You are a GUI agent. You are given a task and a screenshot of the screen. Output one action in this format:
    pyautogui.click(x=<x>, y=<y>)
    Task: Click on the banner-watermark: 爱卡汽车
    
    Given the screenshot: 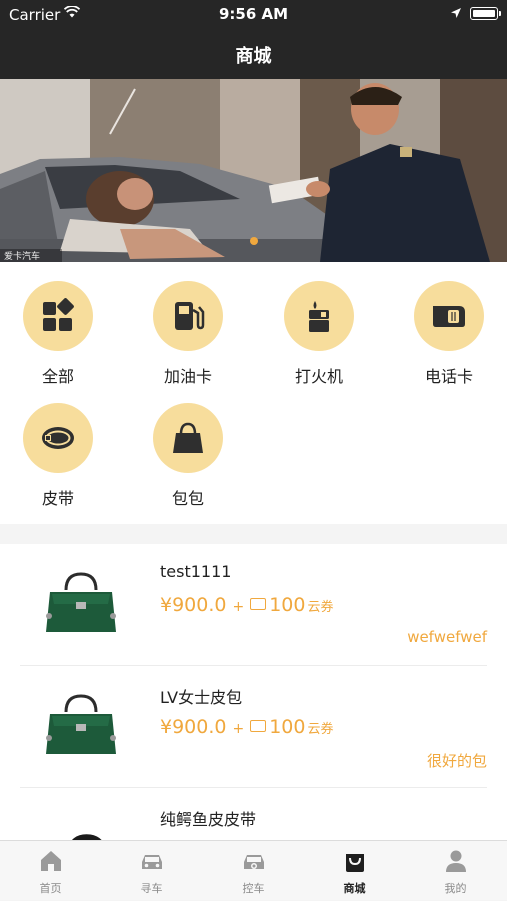 What is the action you would take?
    pyautogui.click(x=22, y=256)
    